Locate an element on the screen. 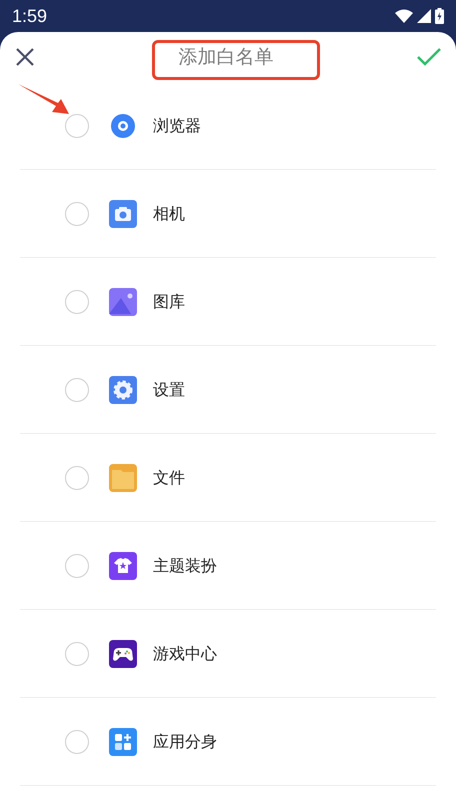 The image size is (456, 811). app-name: 文件 is located at coordinates (169, 477).